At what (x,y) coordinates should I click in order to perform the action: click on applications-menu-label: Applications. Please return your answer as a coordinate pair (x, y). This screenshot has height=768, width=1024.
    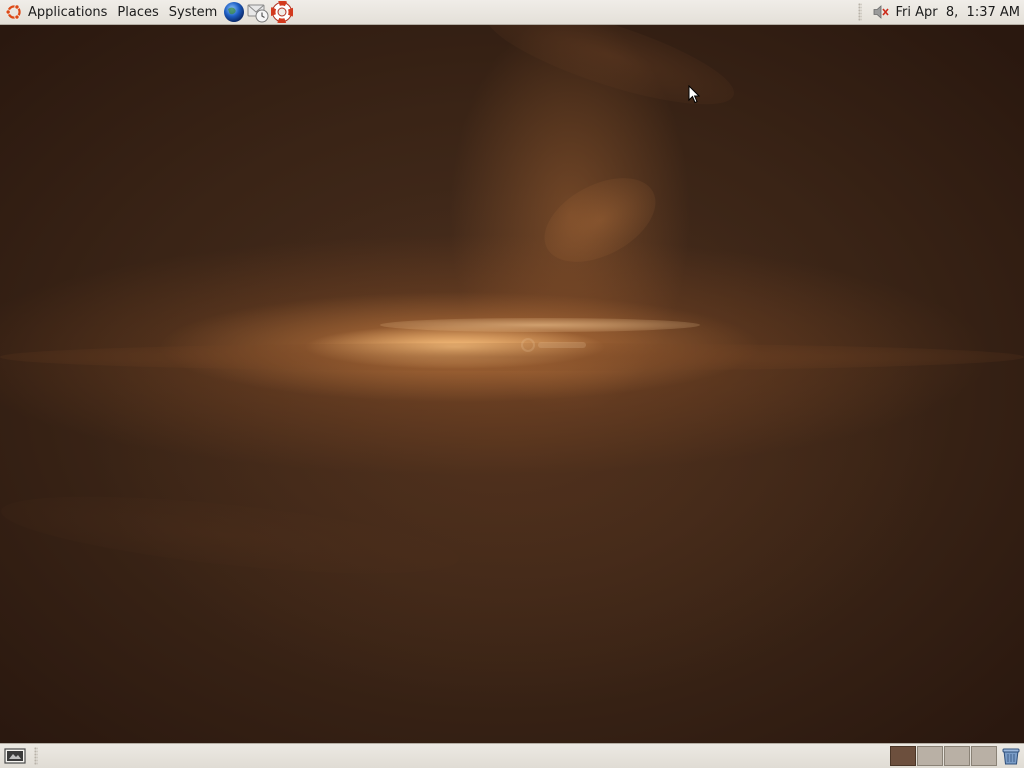
    Looking at the image, I should click on (68, 12).